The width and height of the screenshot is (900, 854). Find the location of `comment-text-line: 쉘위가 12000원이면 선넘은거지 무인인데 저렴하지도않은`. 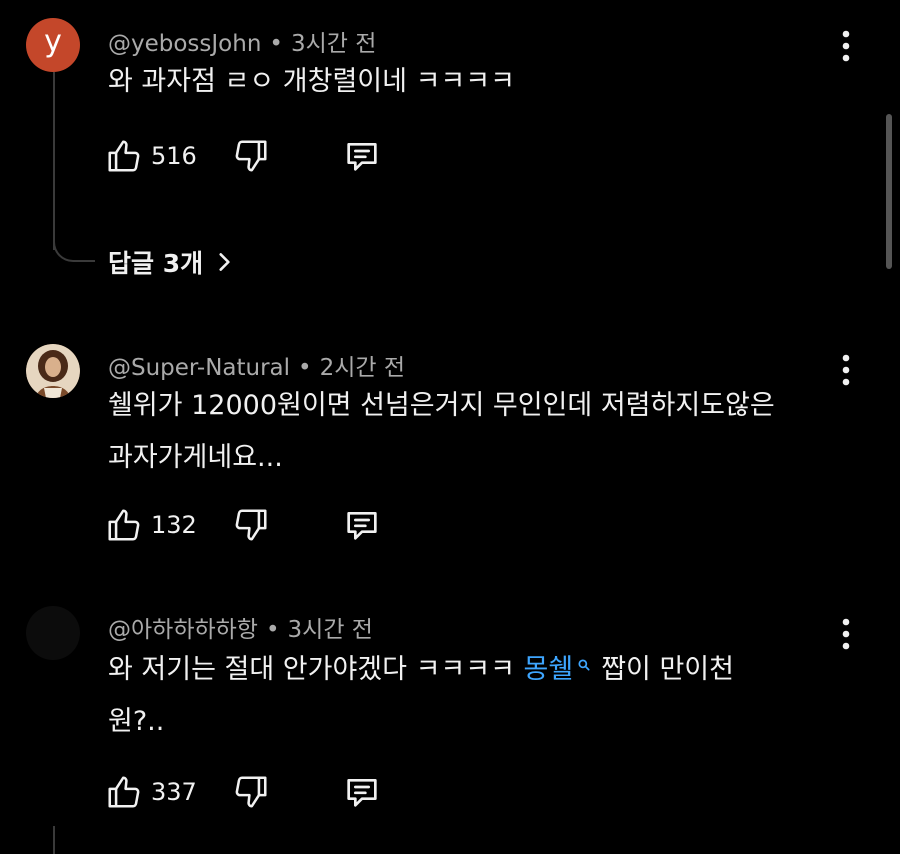

comment-text-line: 쉘위가 12000원이면 선넘은거지 무인인데 저렴하지도않은 is located at coordinates (441, 405).